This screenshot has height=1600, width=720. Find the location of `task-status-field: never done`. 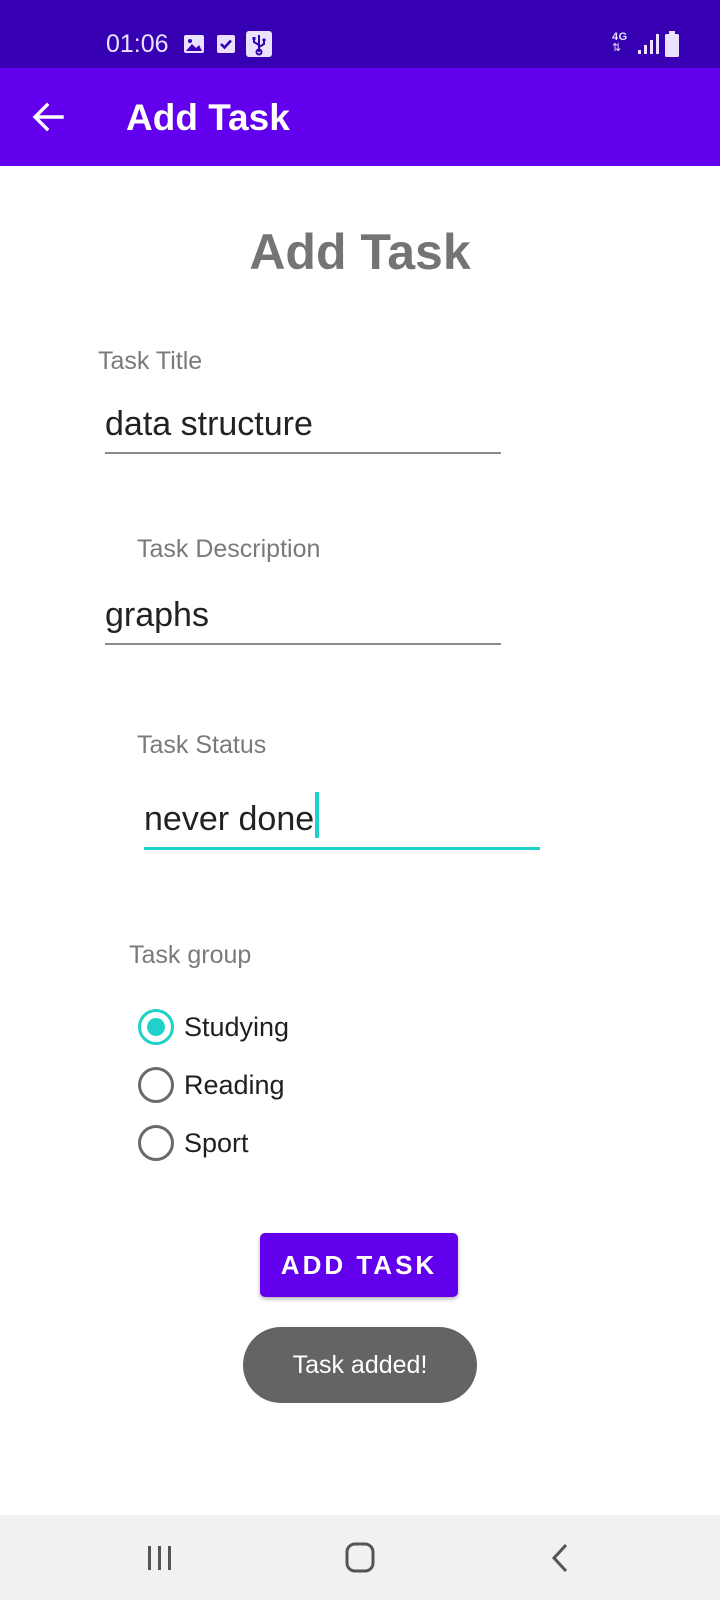

task-status-field: never done is located at coordinates (342, 820).